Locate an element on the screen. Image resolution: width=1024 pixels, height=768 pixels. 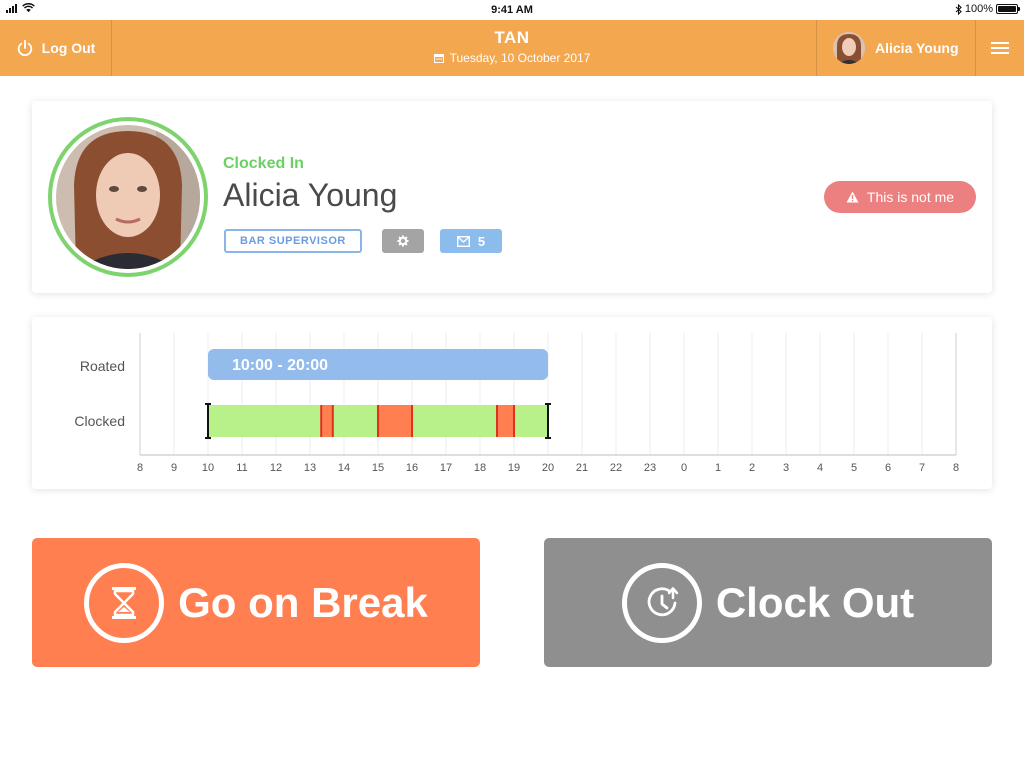
hour-tick-label: 20 is located at coordinates (548, 468).